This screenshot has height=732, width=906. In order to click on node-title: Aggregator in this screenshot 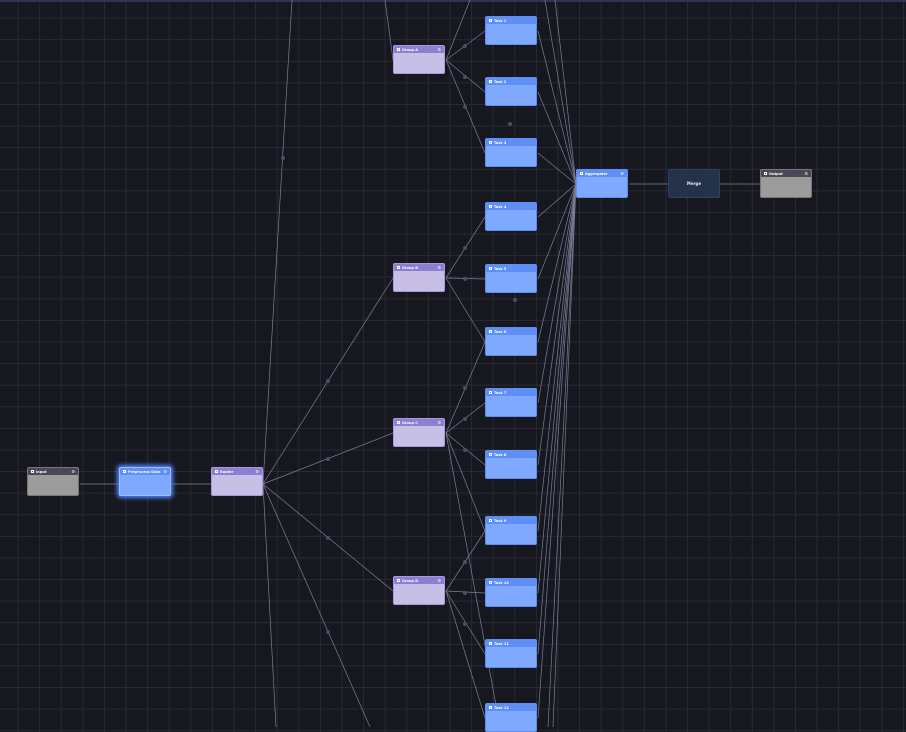, I will do `click(596, 173)`.